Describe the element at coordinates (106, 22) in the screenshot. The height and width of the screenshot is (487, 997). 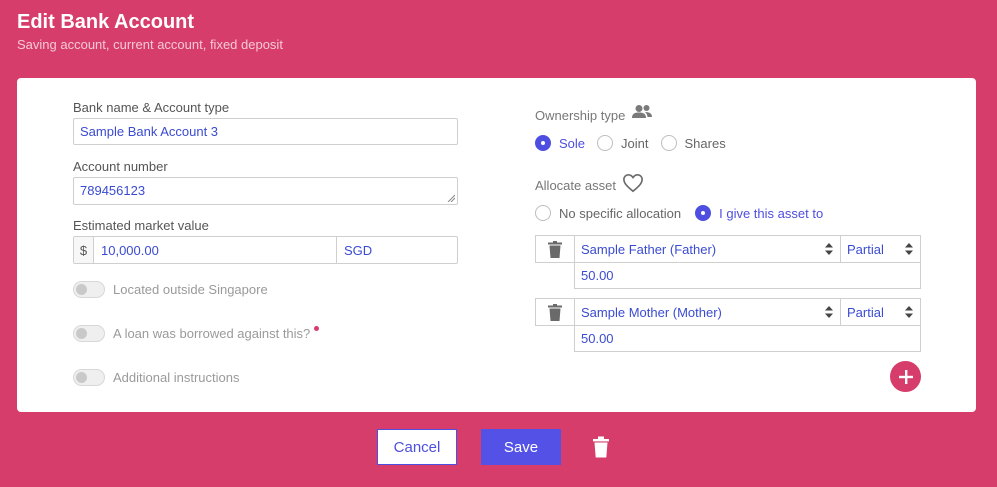
I see `page-title: Edit Bank Account` at that location.